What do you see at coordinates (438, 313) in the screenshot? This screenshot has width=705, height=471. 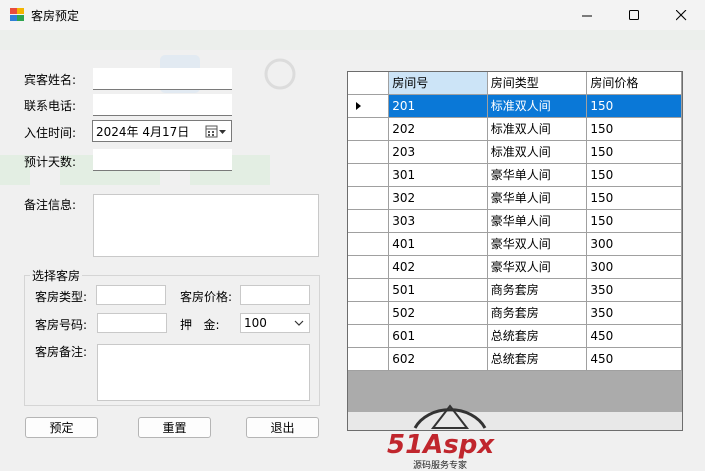 I see `cell-room-number: 502` at bounding box center [438, 313].